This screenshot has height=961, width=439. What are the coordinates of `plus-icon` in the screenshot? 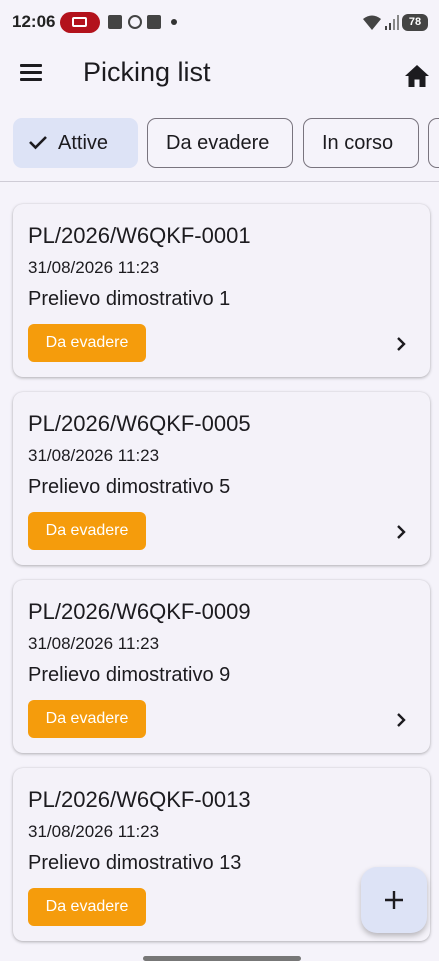 It's located at (394, 900).